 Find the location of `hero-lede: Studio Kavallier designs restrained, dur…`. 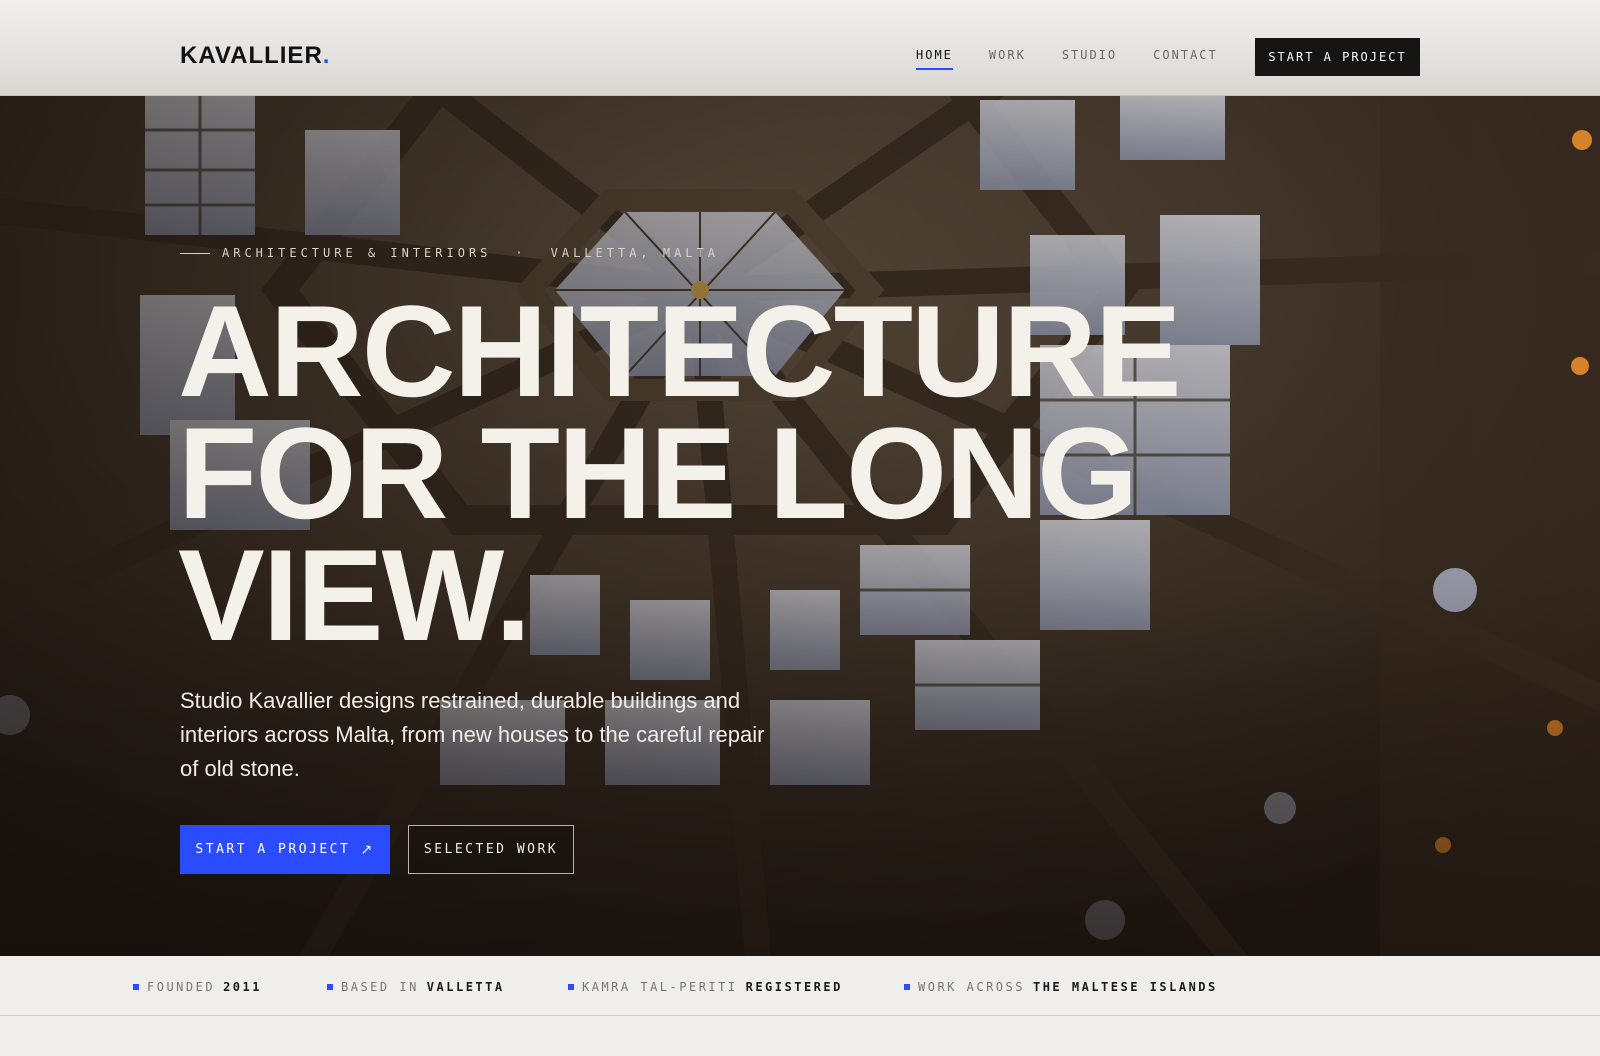

hero-lede: Studio Kavallier designs restrained, dur… is located at coordinates (472, 734).